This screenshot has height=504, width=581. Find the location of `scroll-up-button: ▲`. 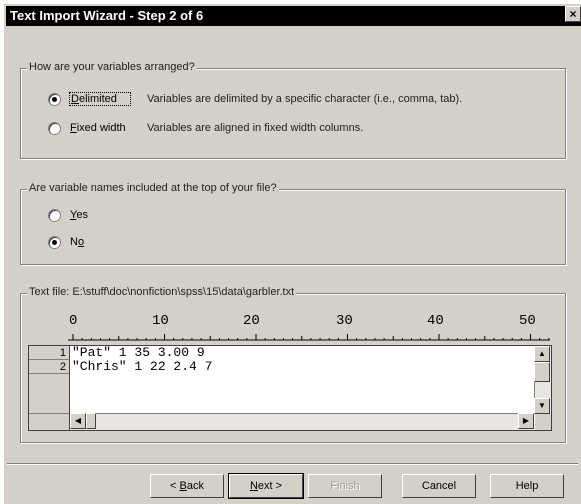

scroll-up-button: ▲ is located at coordinates (542, 354).